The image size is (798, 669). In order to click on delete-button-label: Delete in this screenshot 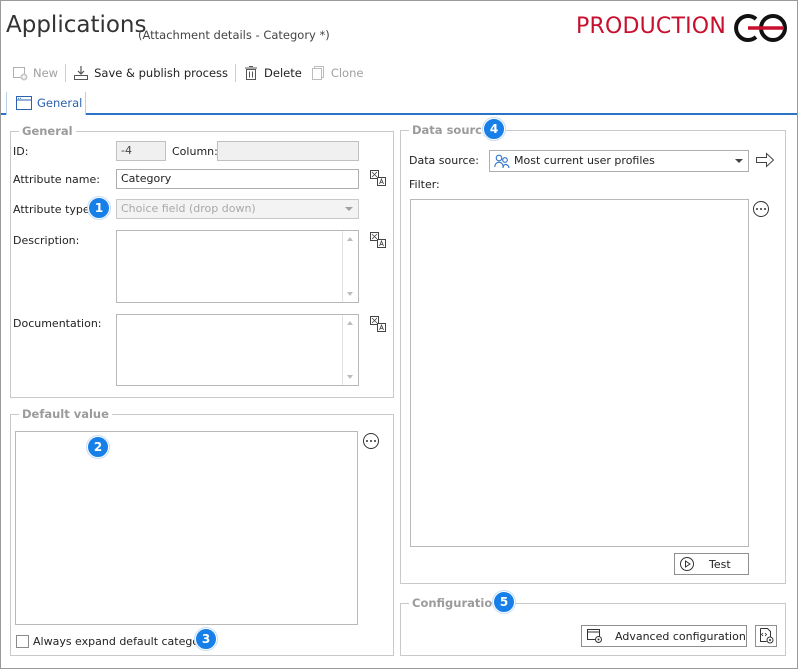, I will do `click(283, 73)`.